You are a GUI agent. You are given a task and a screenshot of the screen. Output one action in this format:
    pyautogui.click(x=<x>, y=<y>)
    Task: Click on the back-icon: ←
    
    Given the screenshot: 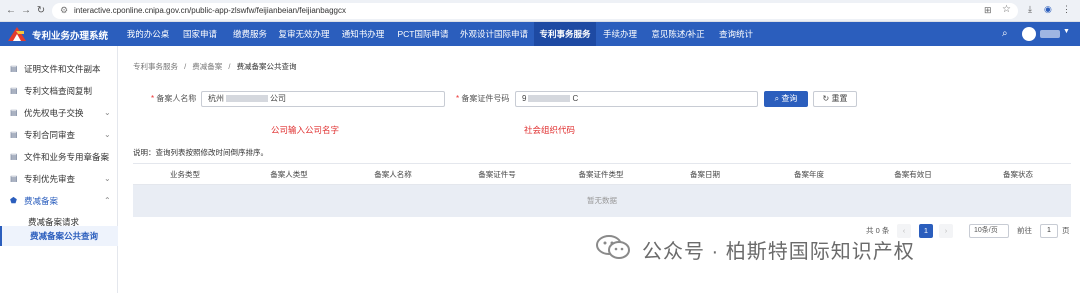 What is the action you would take?
    pyautogui.click(x=11, y=11)
    